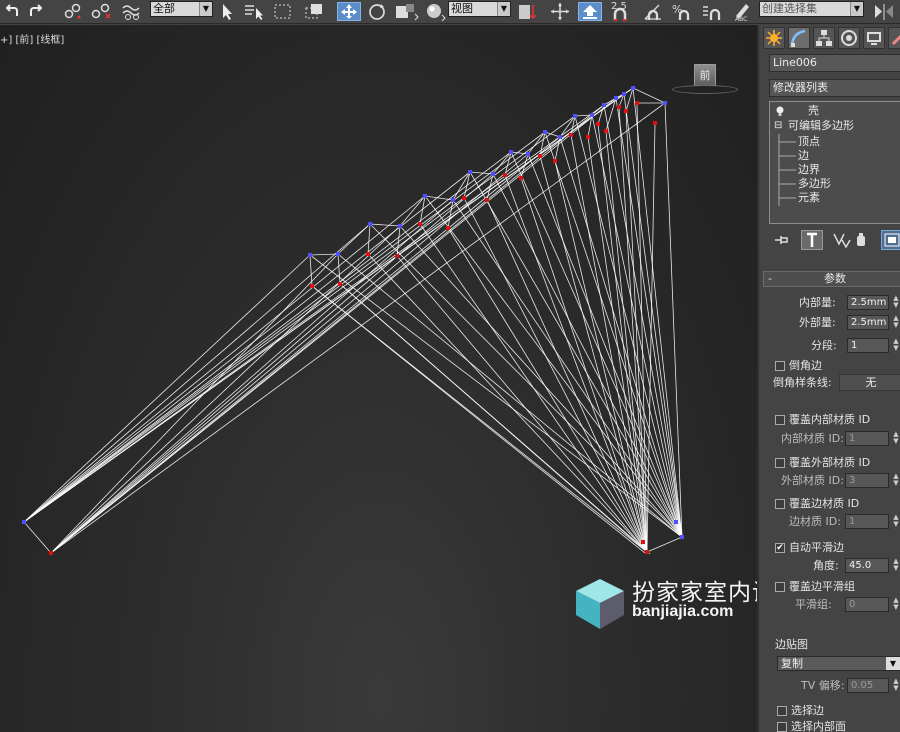 Image resolution: width=900 pixels, height=732 pixels. Describe the element at coordinates (782, 240) in the screenshot. I see `pin-stack-icon` at that location.